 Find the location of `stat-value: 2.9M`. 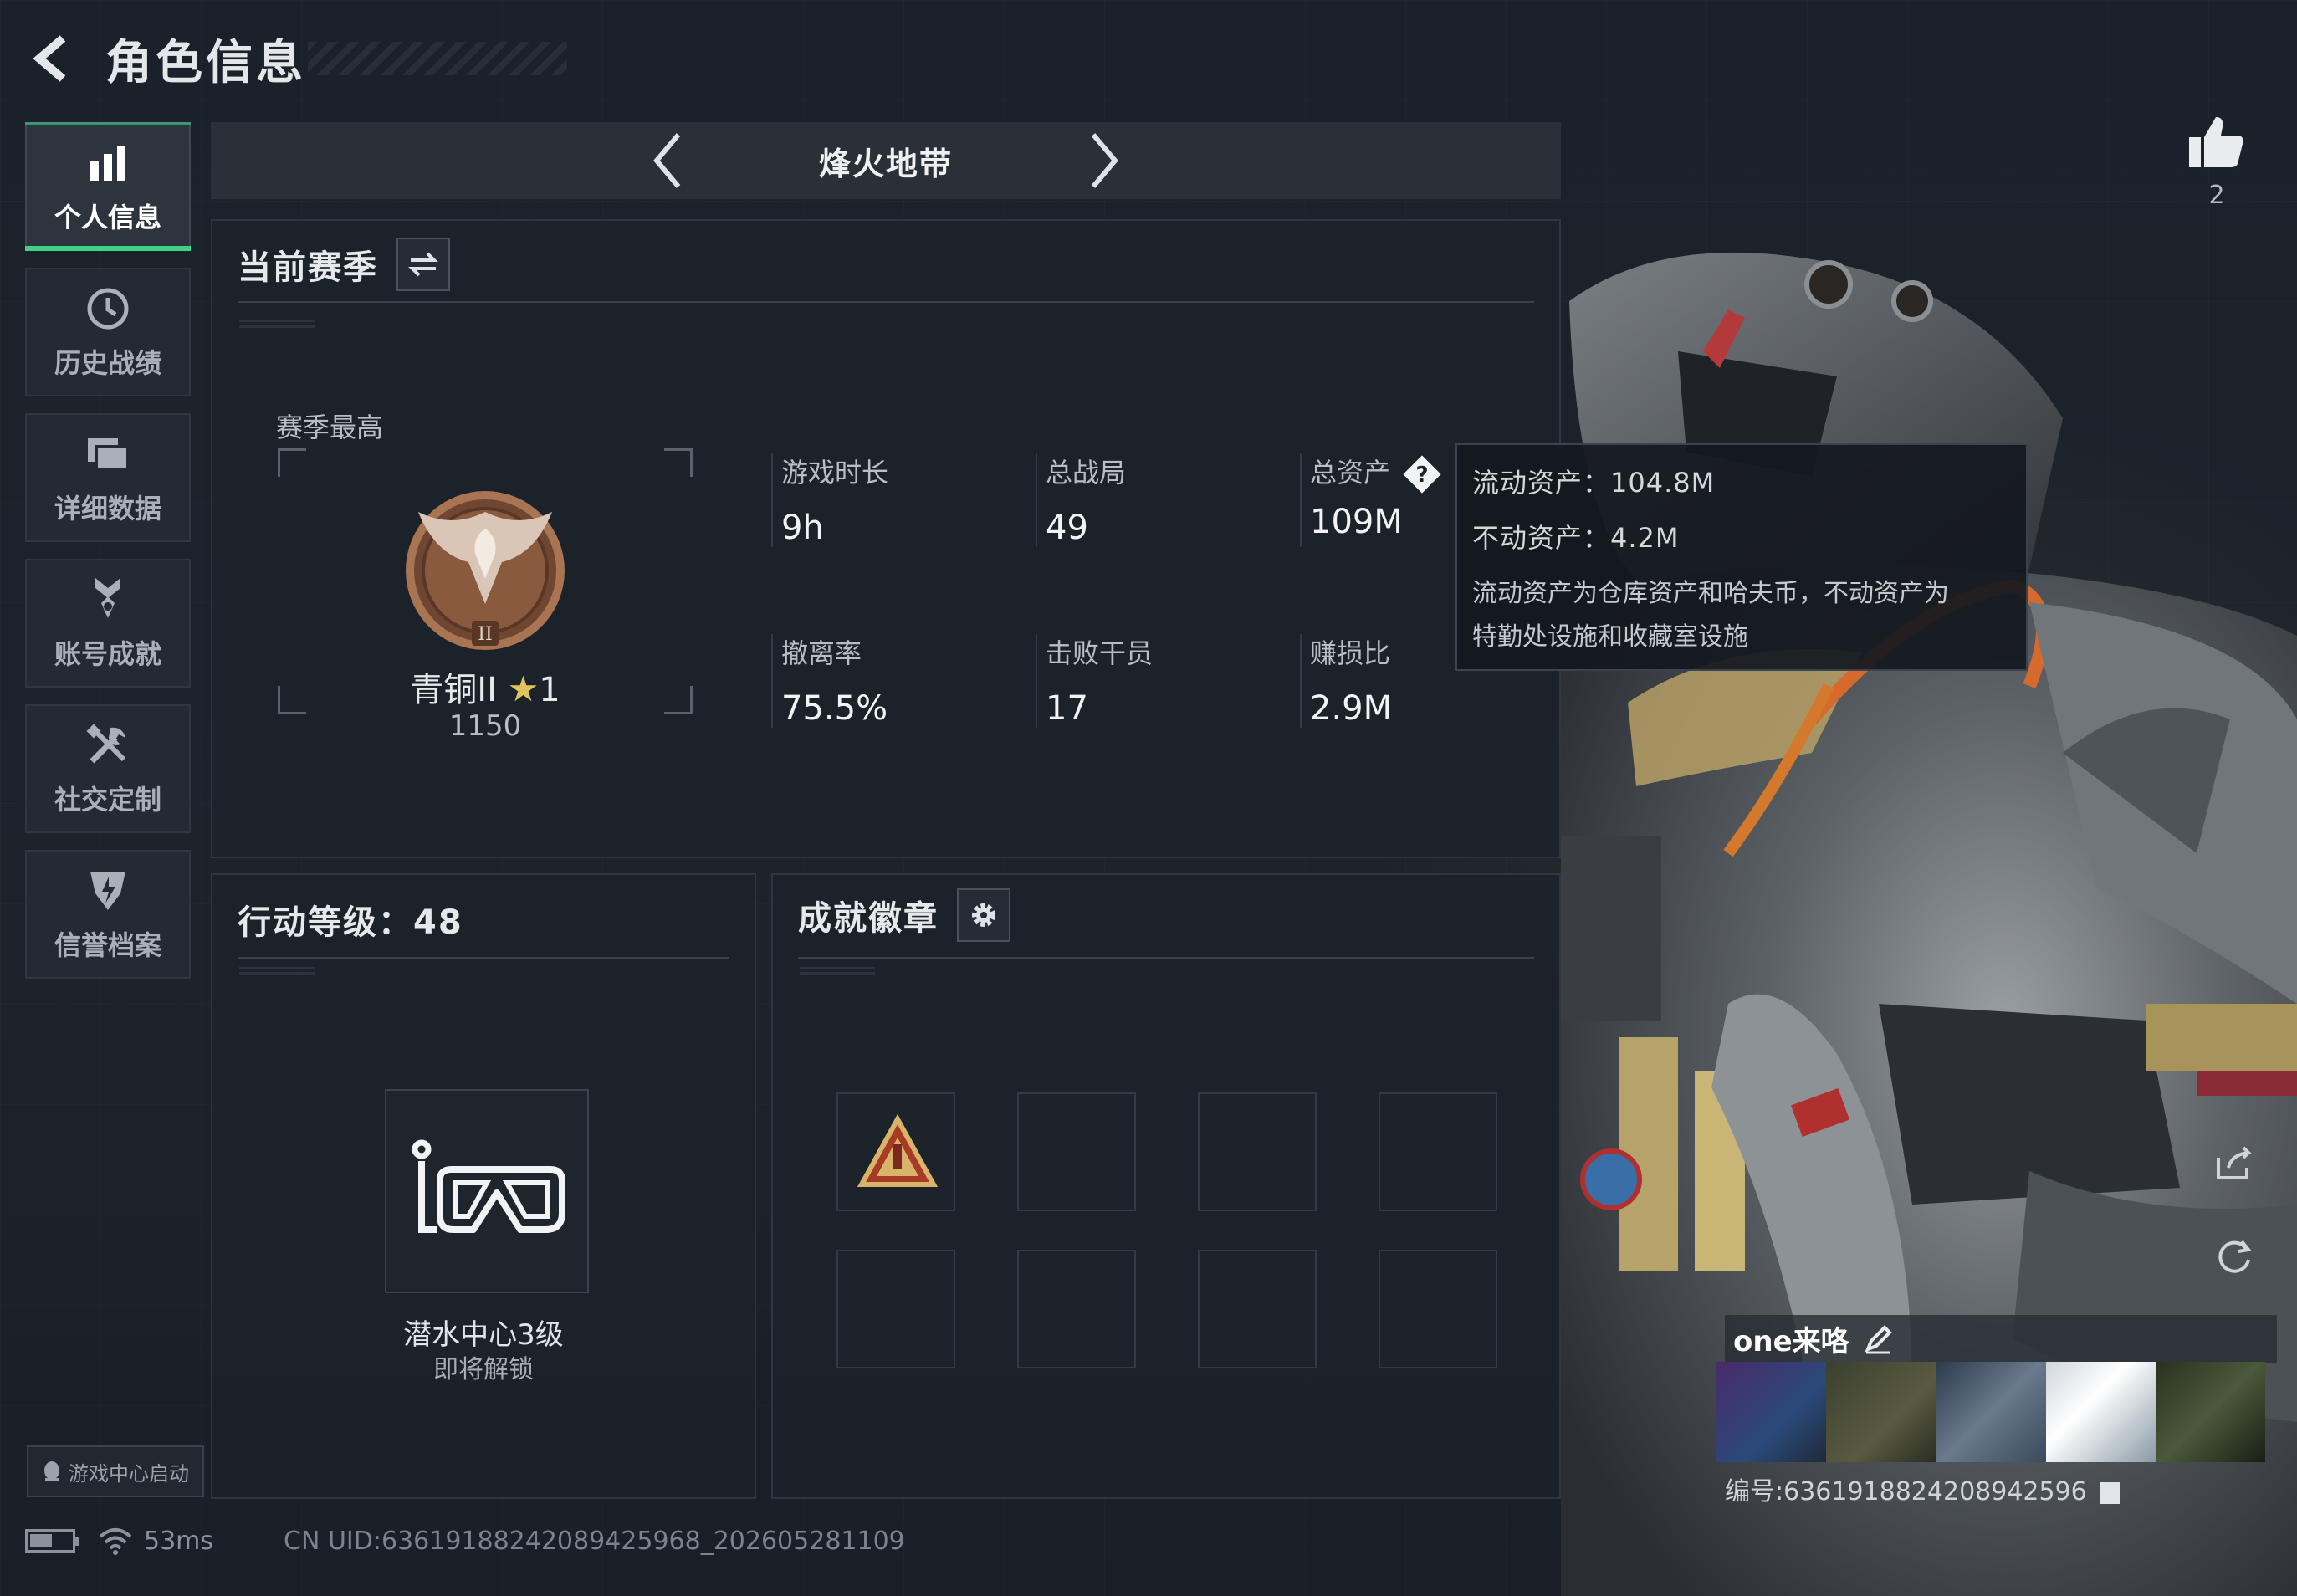

stat-value: 2.9M is located at coordinates (1351, 709).